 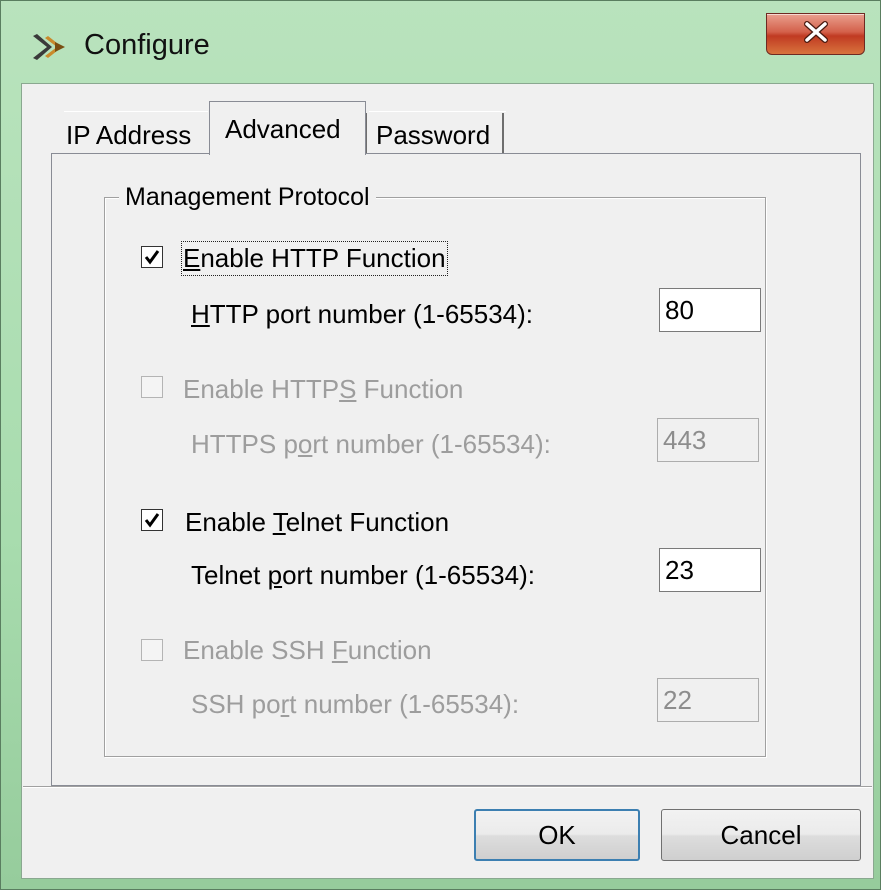 I want to click on tab-password: Password, so click(x=437, y=133).